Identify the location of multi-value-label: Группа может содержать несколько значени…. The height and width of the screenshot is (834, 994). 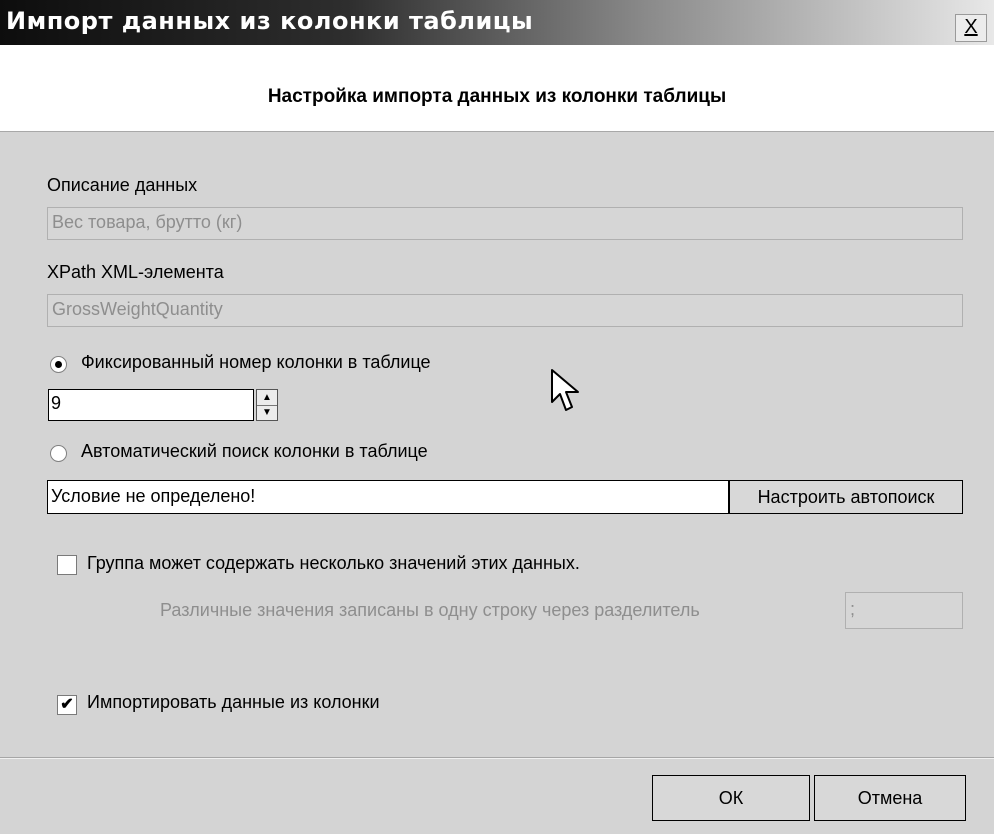
(333, 563).